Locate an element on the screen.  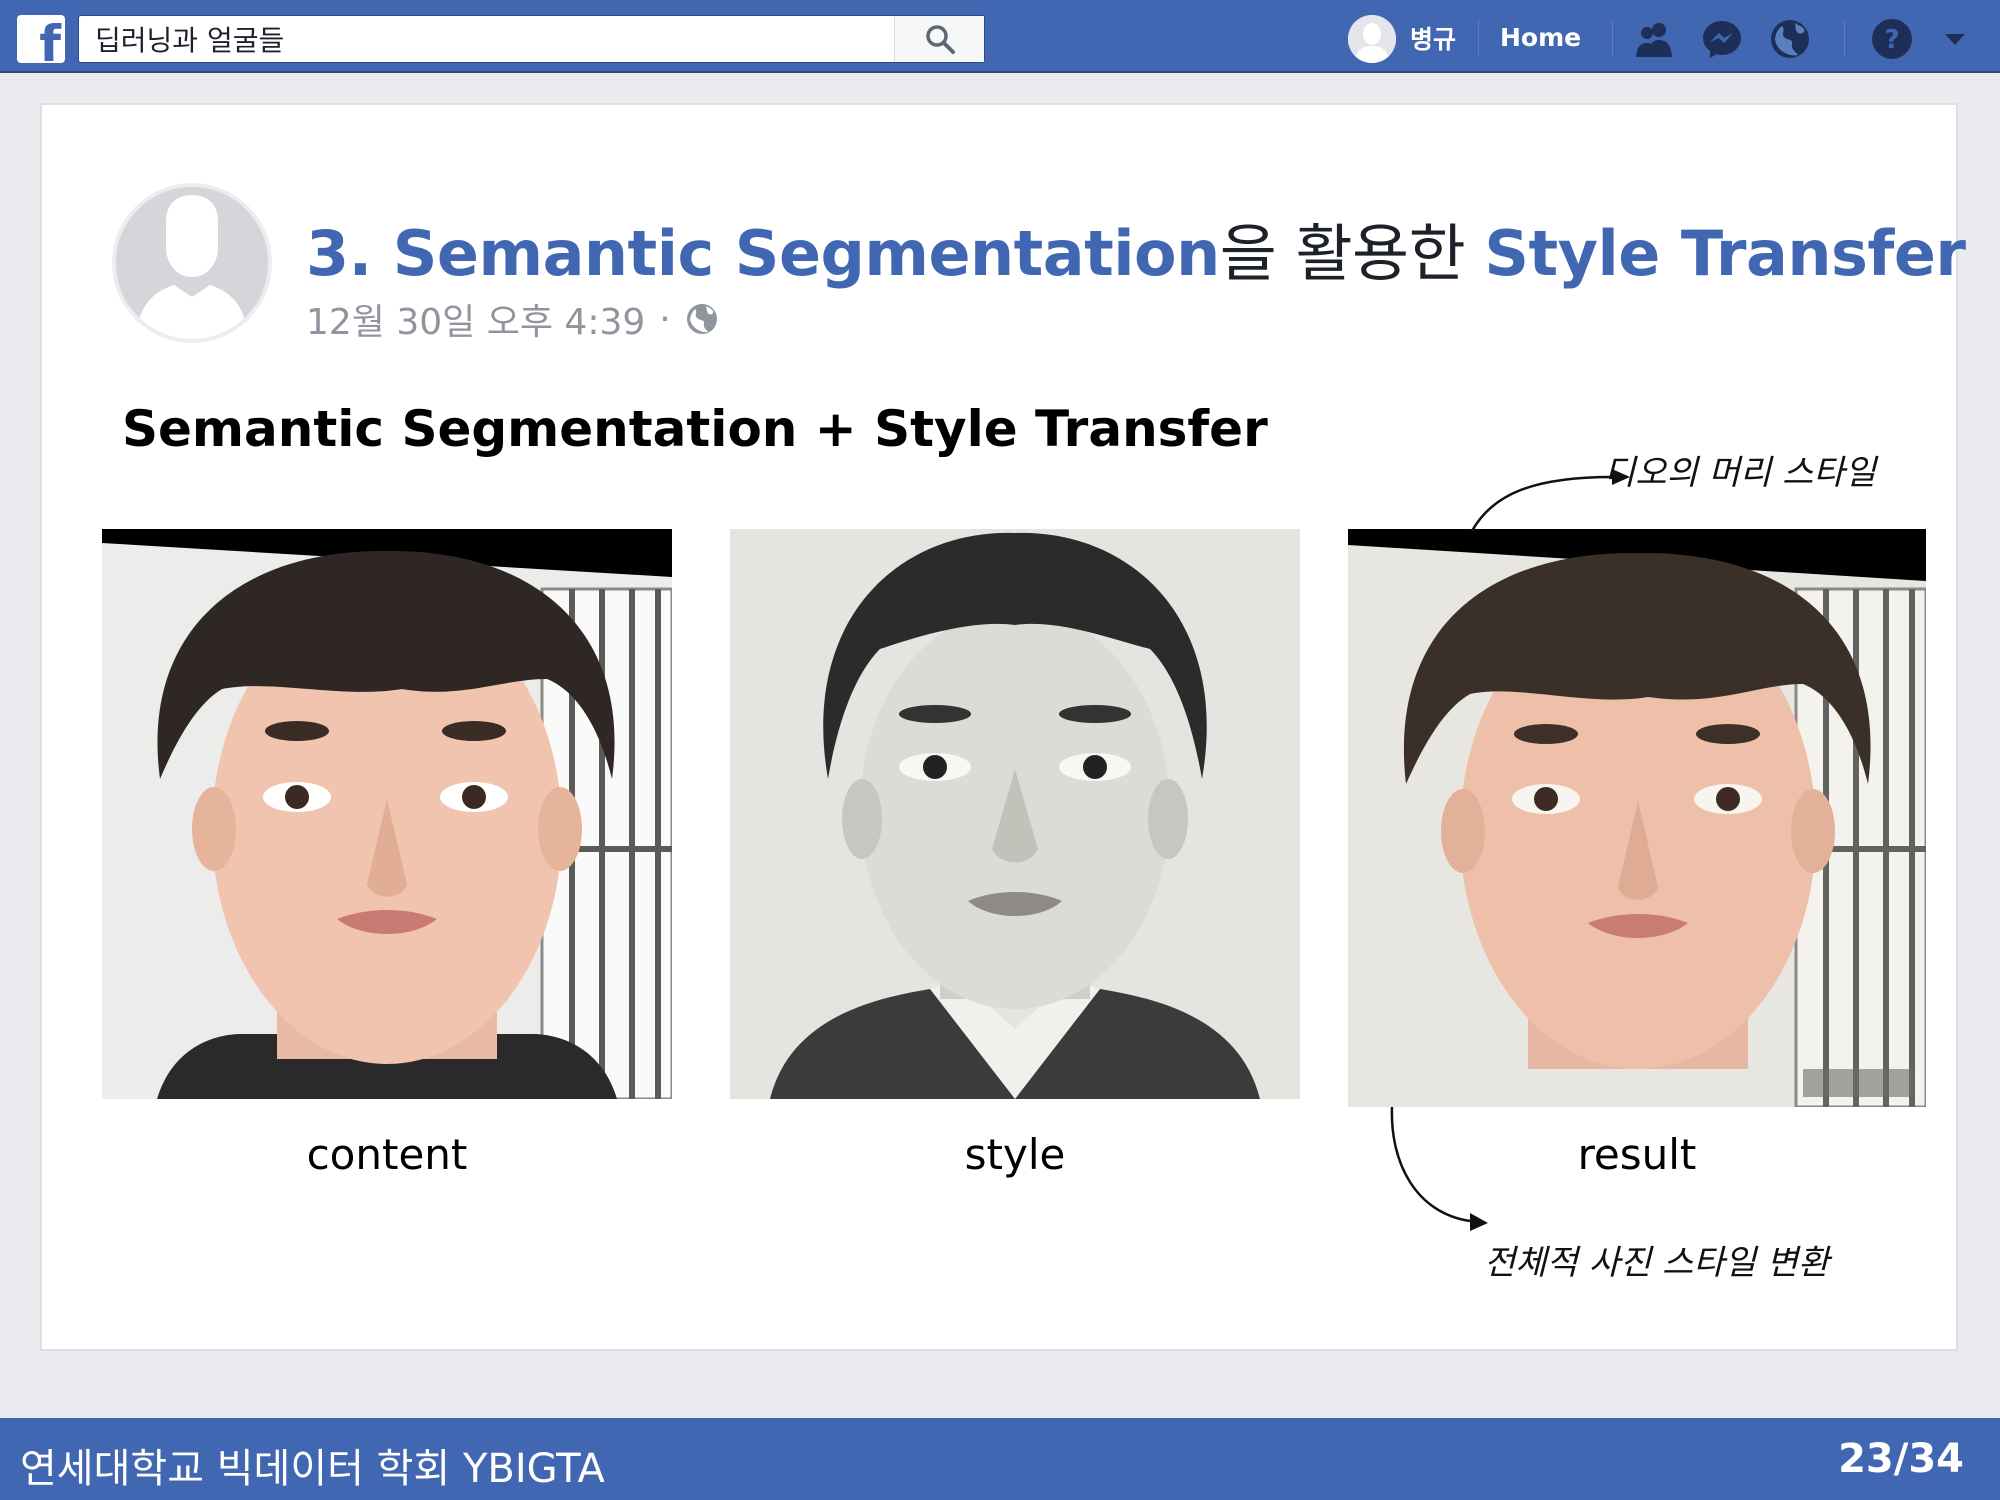
messenger-icon is located at coordinates (1722, 39).